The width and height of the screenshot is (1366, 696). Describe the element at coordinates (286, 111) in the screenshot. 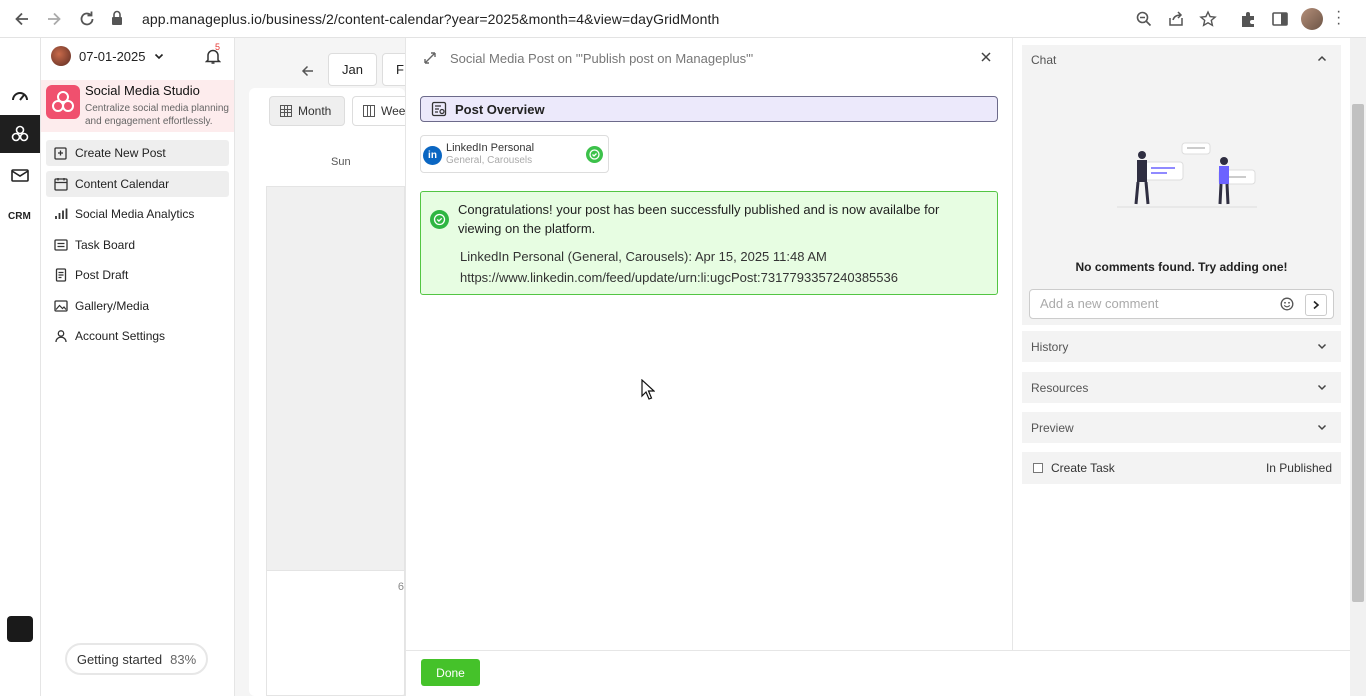

I see `grid-icon` at that location.